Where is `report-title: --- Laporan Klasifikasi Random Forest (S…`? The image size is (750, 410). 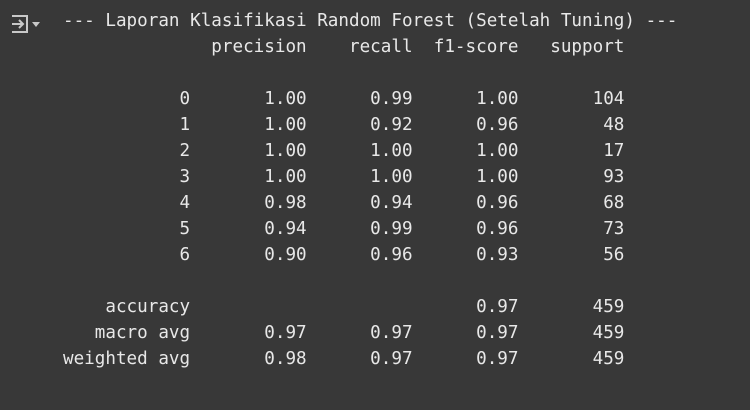
report-title: --- Laporan Klasifikasi Random Forest (S… is located at coordinates (370, 21).